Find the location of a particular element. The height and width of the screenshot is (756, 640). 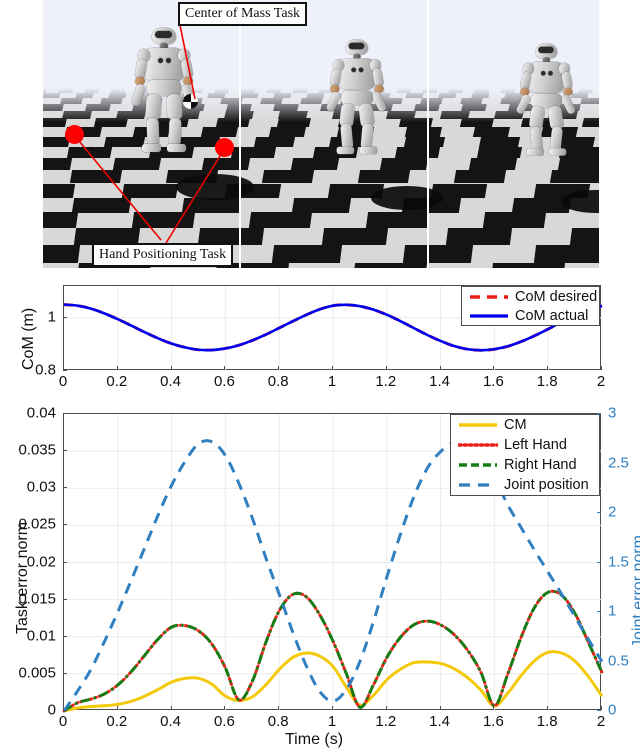

error-right-y-axis-title: Joint error norm is located at coordinates (635, 591).